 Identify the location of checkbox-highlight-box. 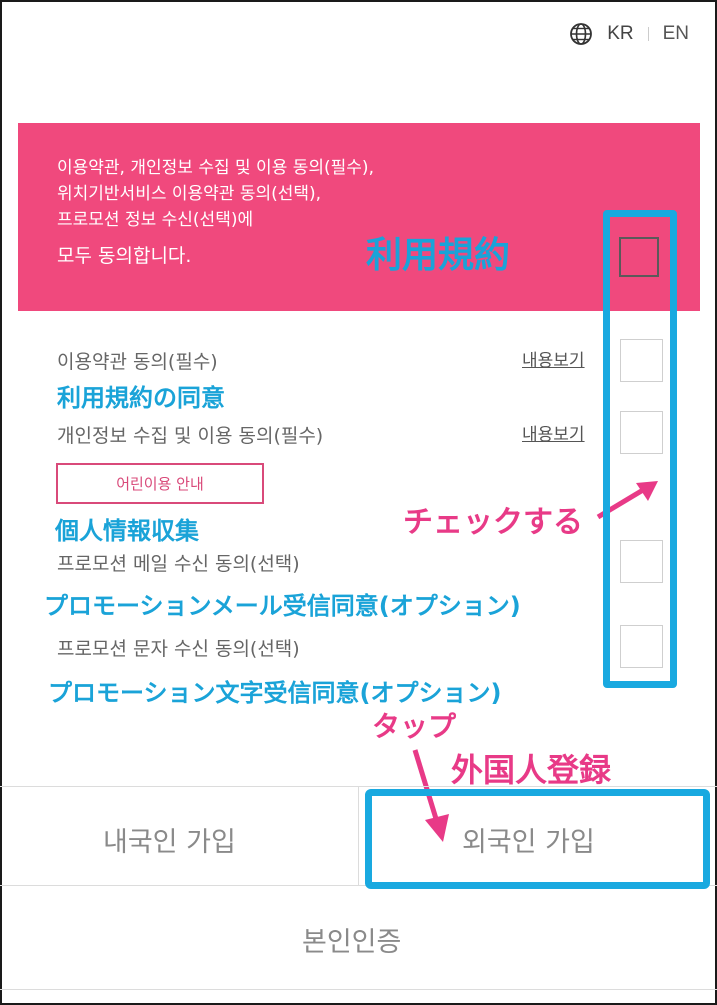
(640, 449).